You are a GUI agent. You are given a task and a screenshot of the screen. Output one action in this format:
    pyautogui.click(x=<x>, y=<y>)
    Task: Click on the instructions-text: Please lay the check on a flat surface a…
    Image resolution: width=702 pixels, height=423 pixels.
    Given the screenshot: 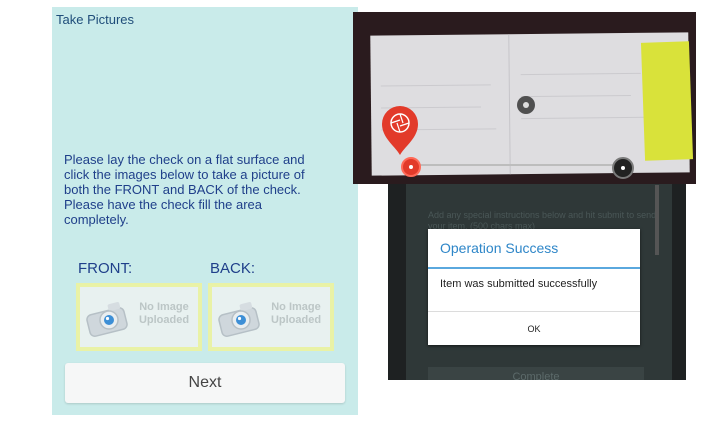 What is the action you would take?
    pyautogui.click(x=184, y=189)
    